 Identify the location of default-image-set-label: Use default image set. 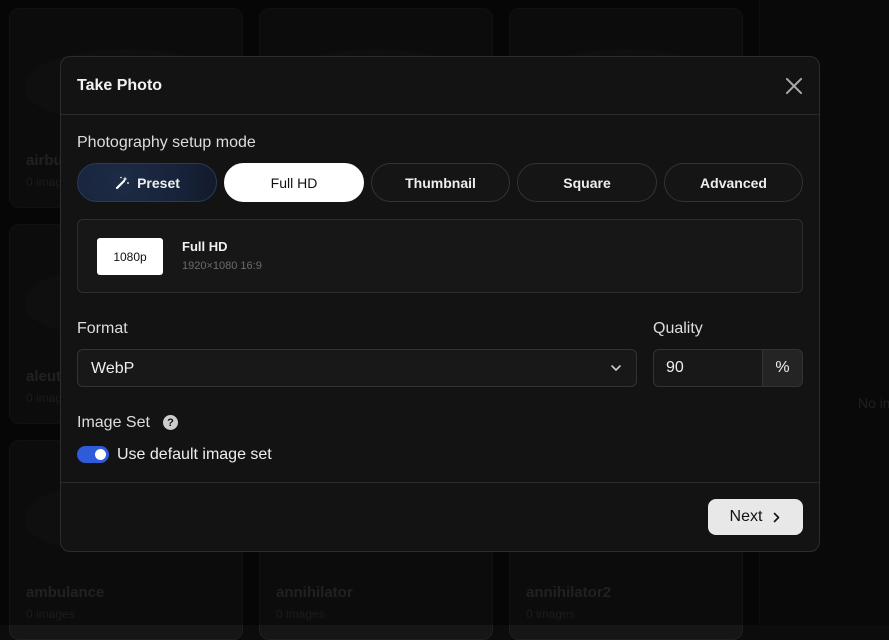
(194, 454).